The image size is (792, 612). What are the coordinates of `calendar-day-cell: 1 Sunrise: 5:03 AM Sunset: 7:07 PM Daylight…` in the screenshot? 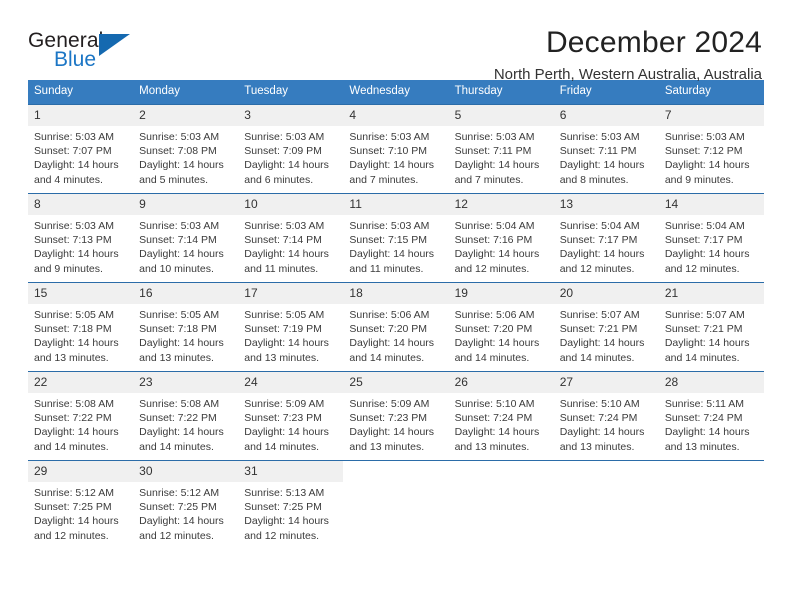 It's located at (81, 145).